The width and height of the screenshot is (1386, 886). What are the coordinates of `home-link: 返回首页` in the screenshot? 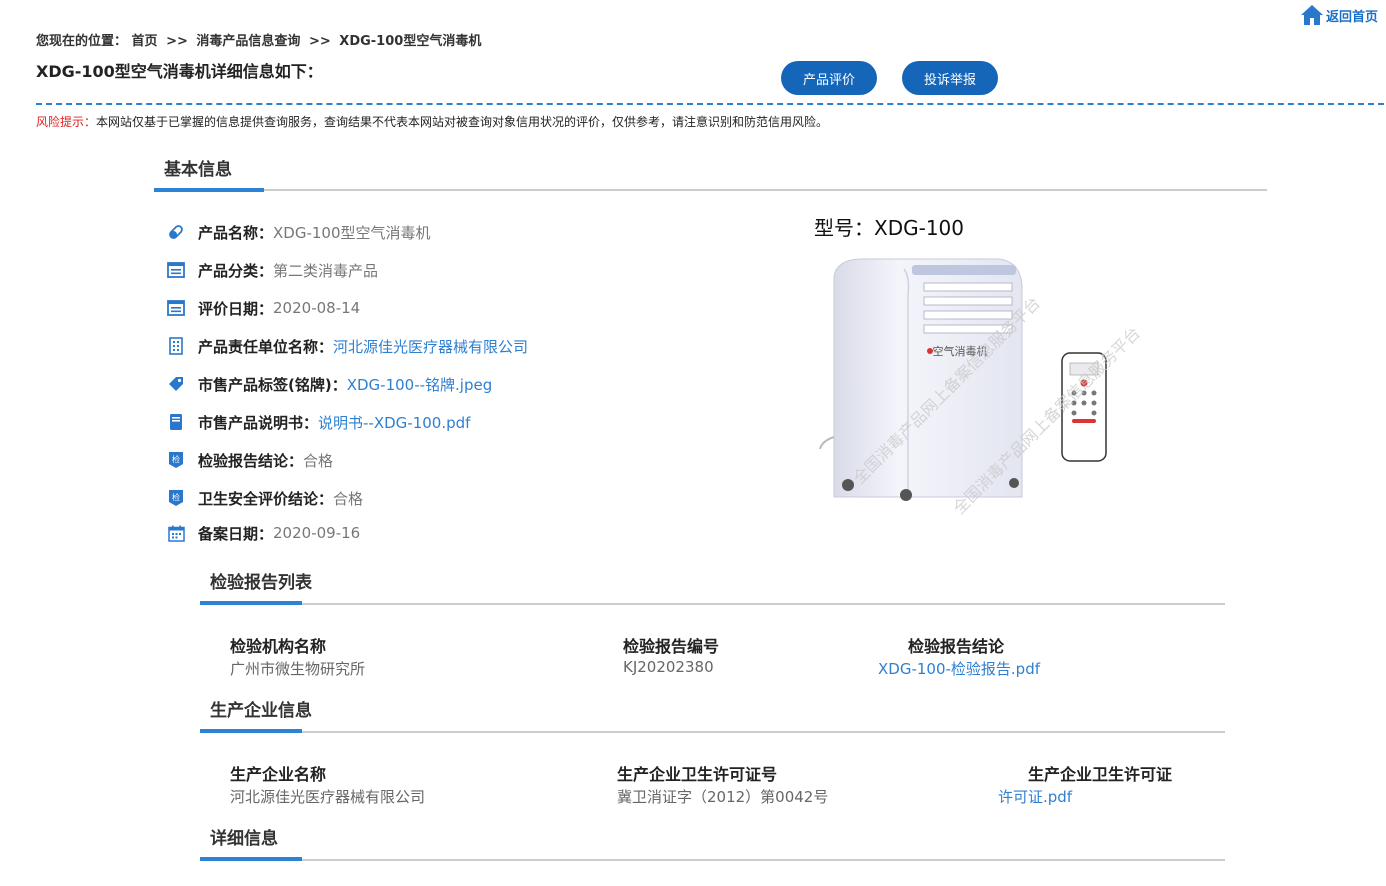 It's located at (1339, 15).